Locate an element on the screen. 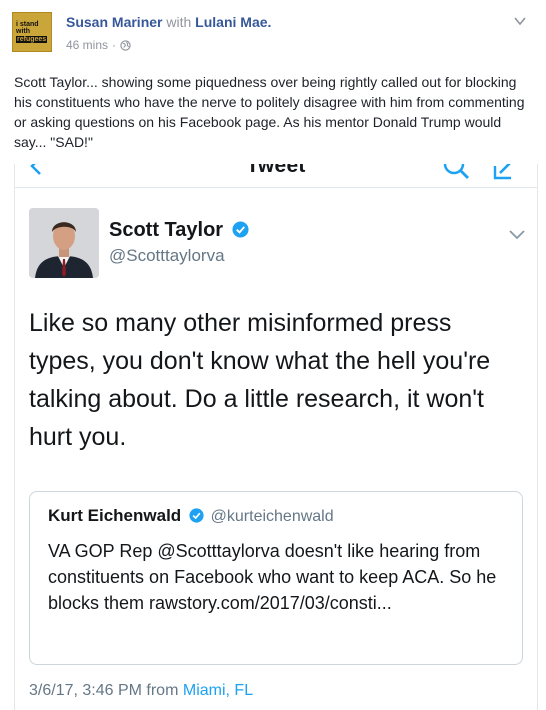 Image resolution: width=546 pixels, height=710 pixels. tweet-timestamp: 3/6/17, 3:46 PM from Miami, FL is located at coordinates (141, 691).